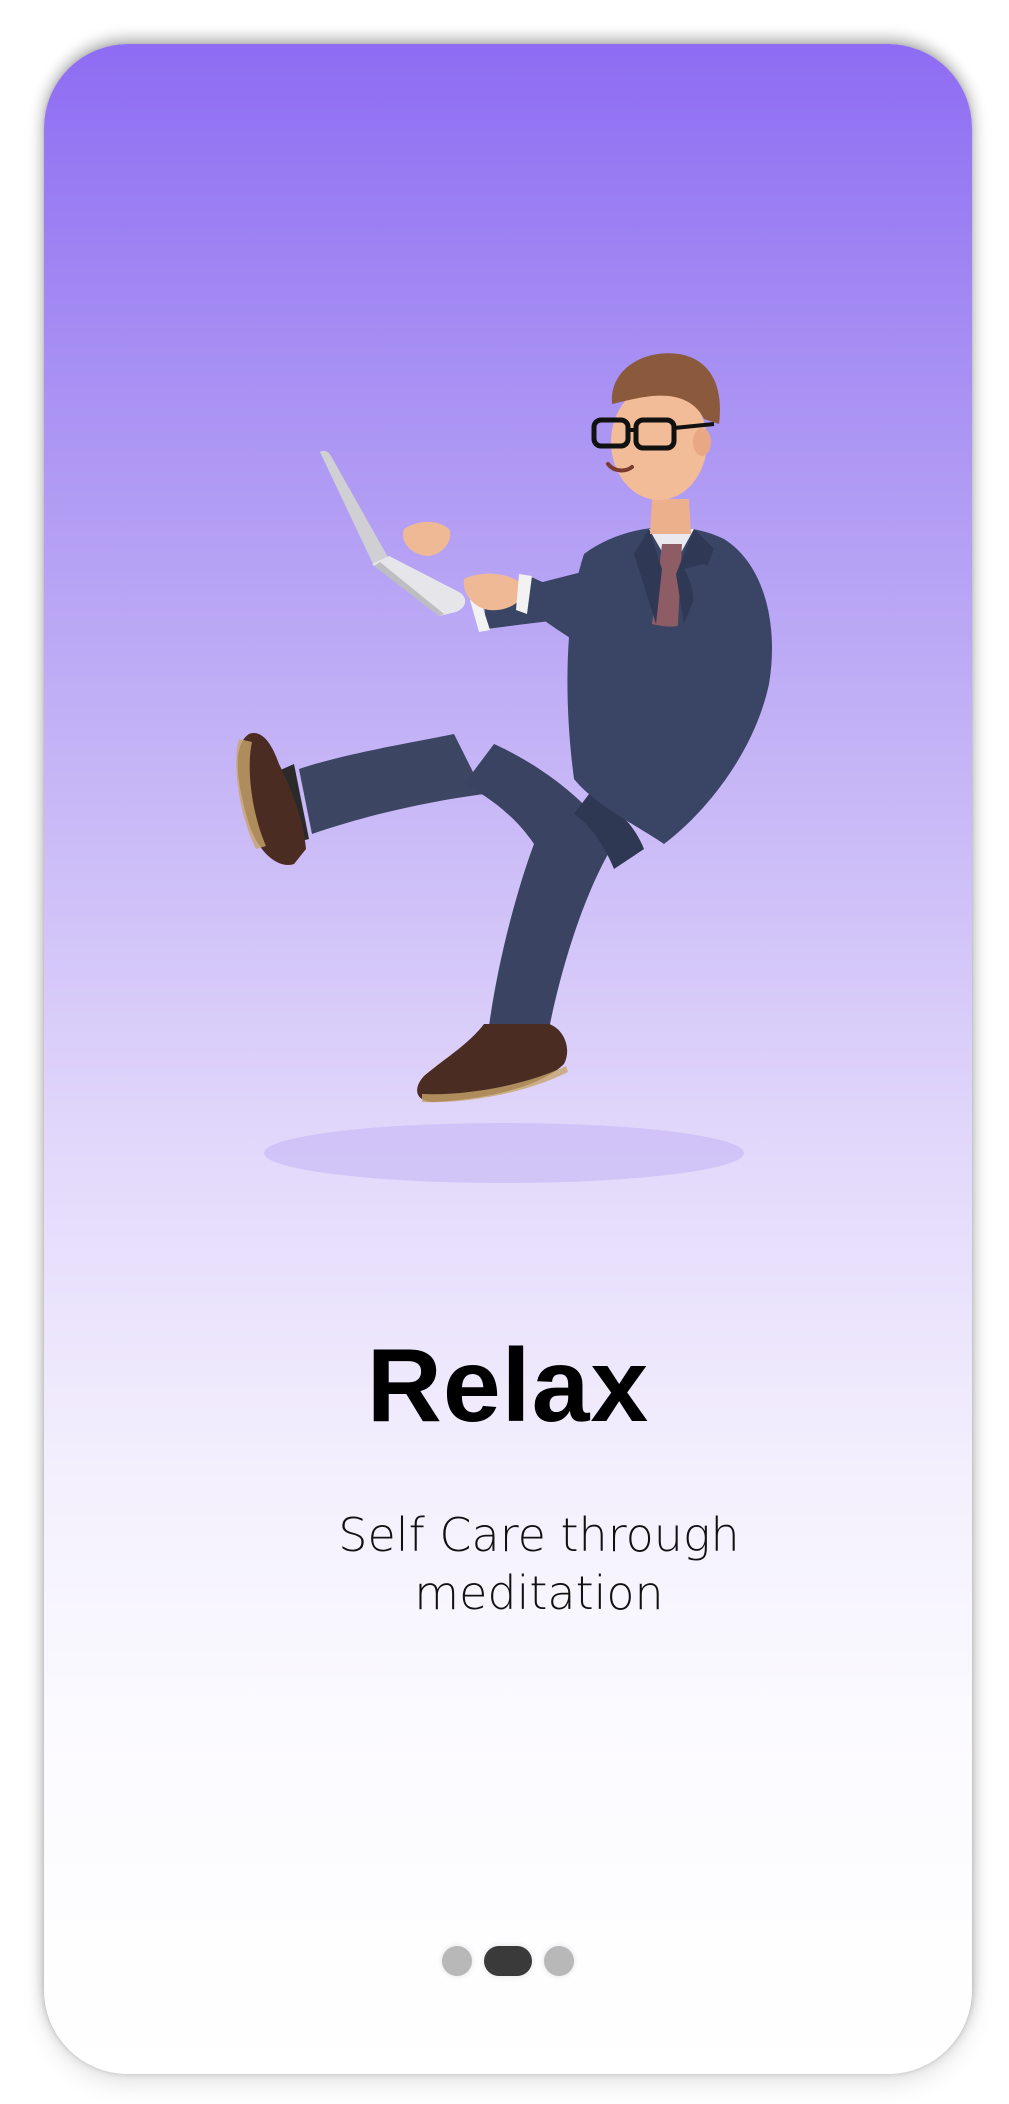 Image resolution: width=1009 pixels, height=2104 pixels. What do you see at coordinates (539, 1564) in the screenshot?
I see `page-subtitle: Self Care through meditation` at bounding box center [539, 1564].